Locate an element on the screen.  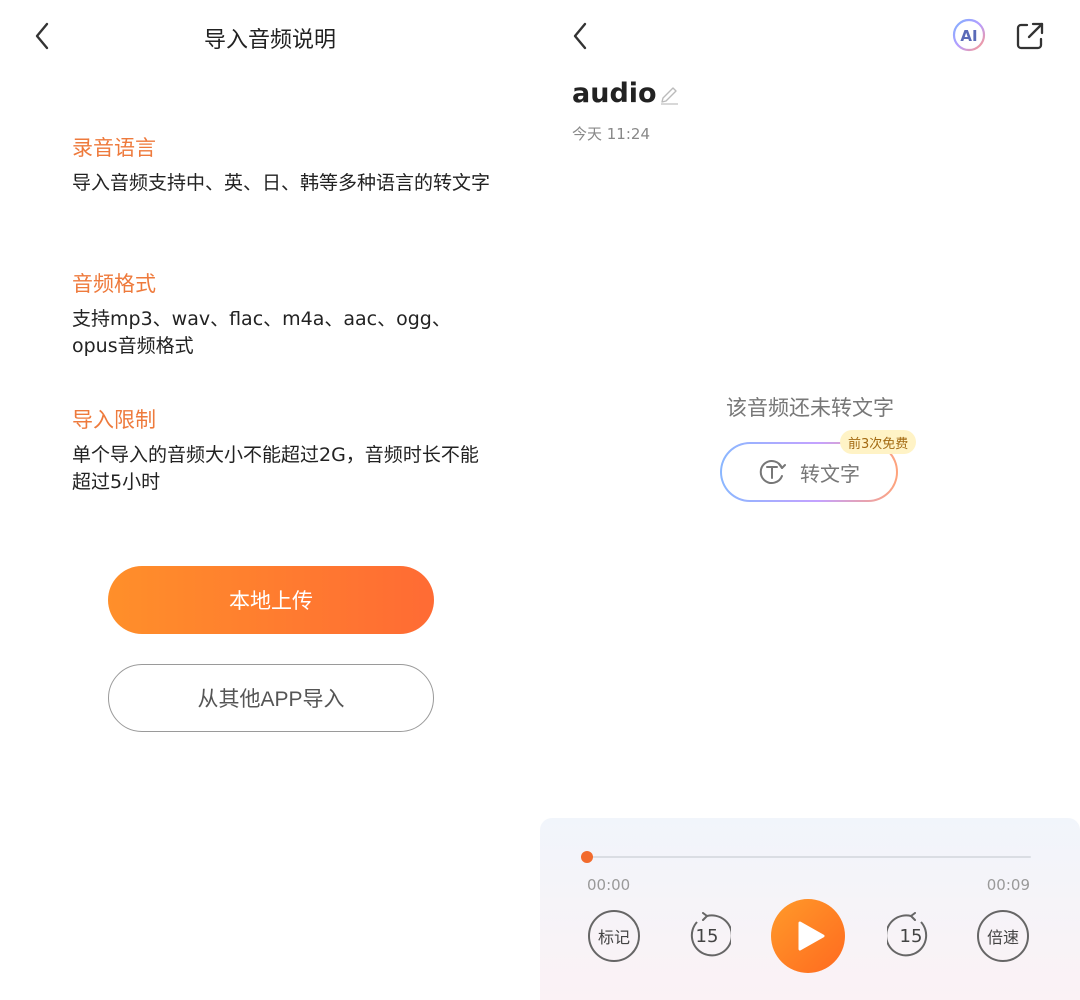
rewind-15-button: 15 is located at coordinates (707, 936).